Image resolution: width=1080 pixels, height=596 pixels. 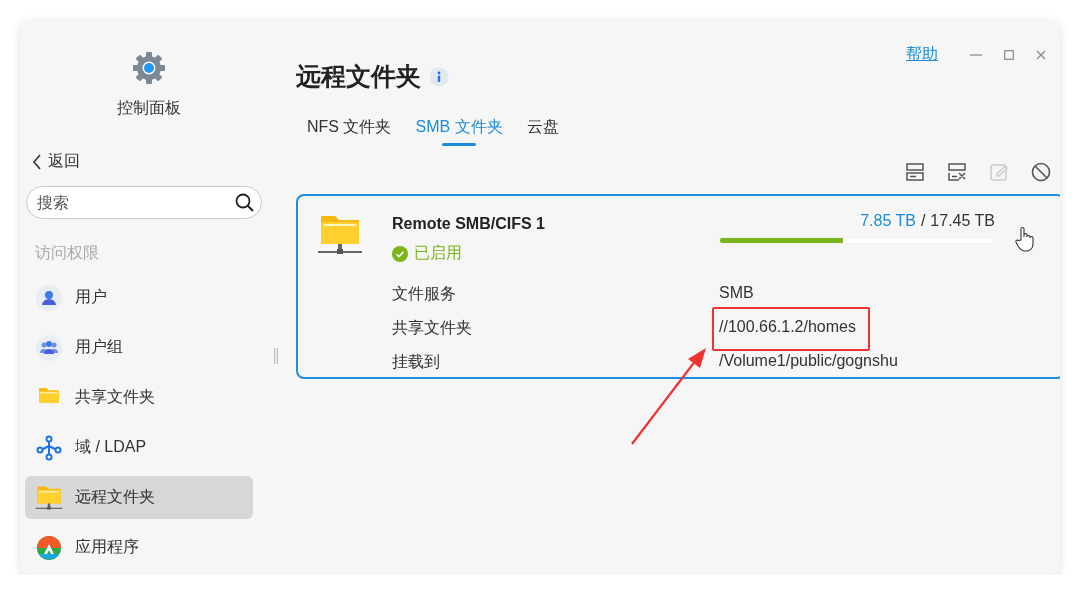 I want to click on maximize-icon, so click(x=1009, y=54).